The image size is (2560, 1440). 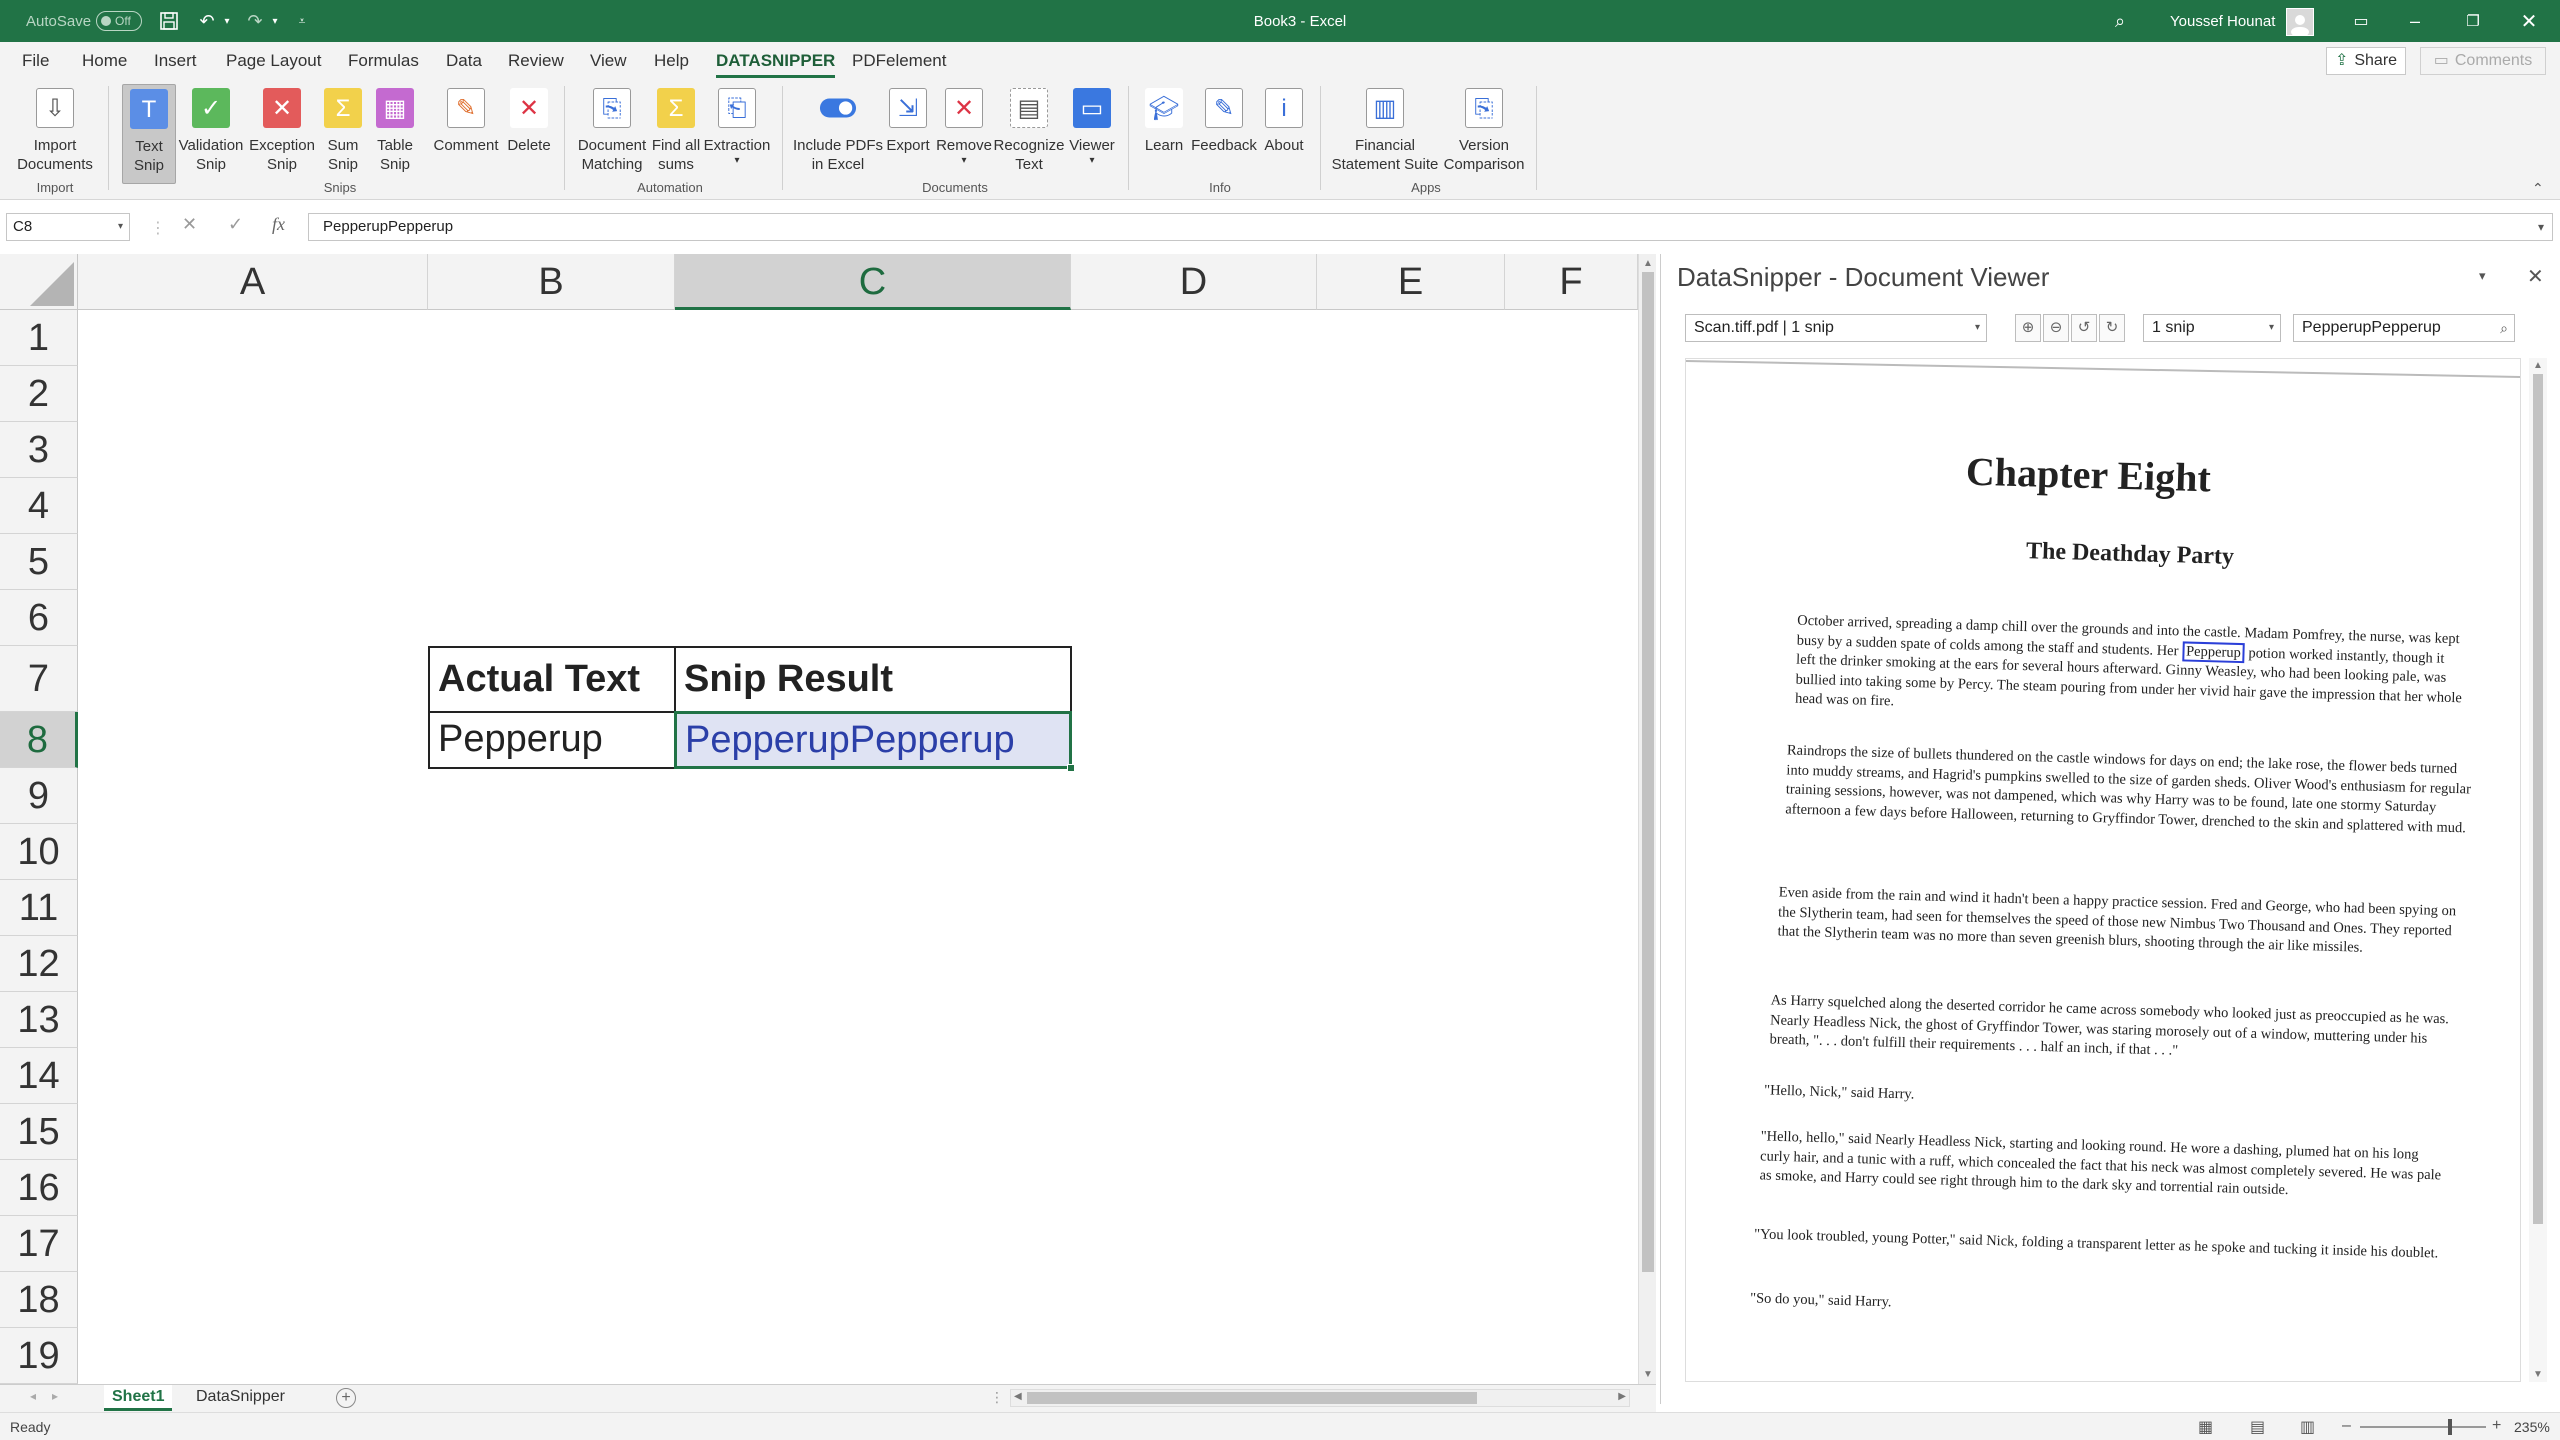 What do you see at coordinates (1092, 134) in the screenshot?
I see `viewer-button: ▭ Viewer ▾` at bounding box center [1092, 134].